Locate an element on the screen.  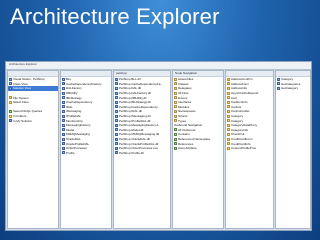
list-item-label: In Folders is located at coordinates (20, 116).